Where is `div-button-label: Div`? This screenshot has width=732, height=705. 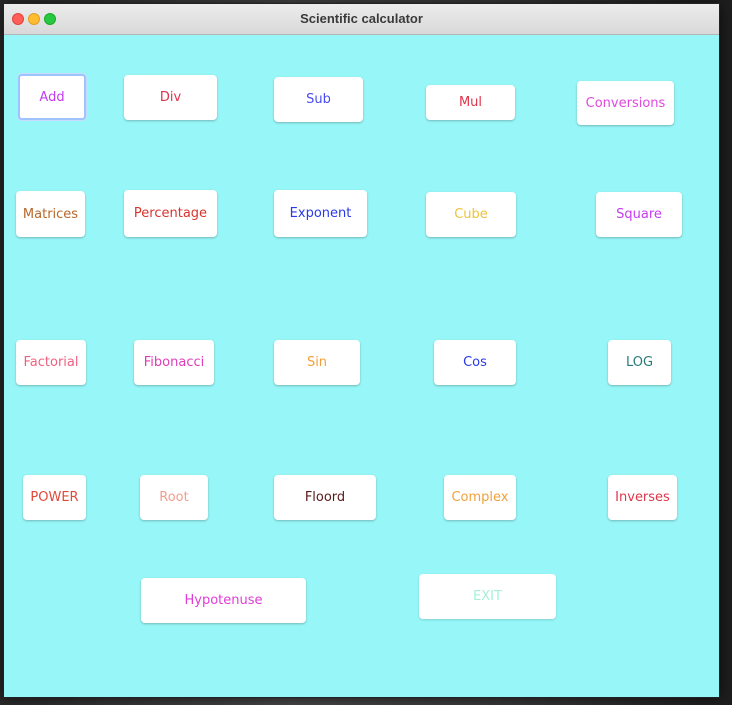 div-button-label: Div is located at coordinates (170, 97).